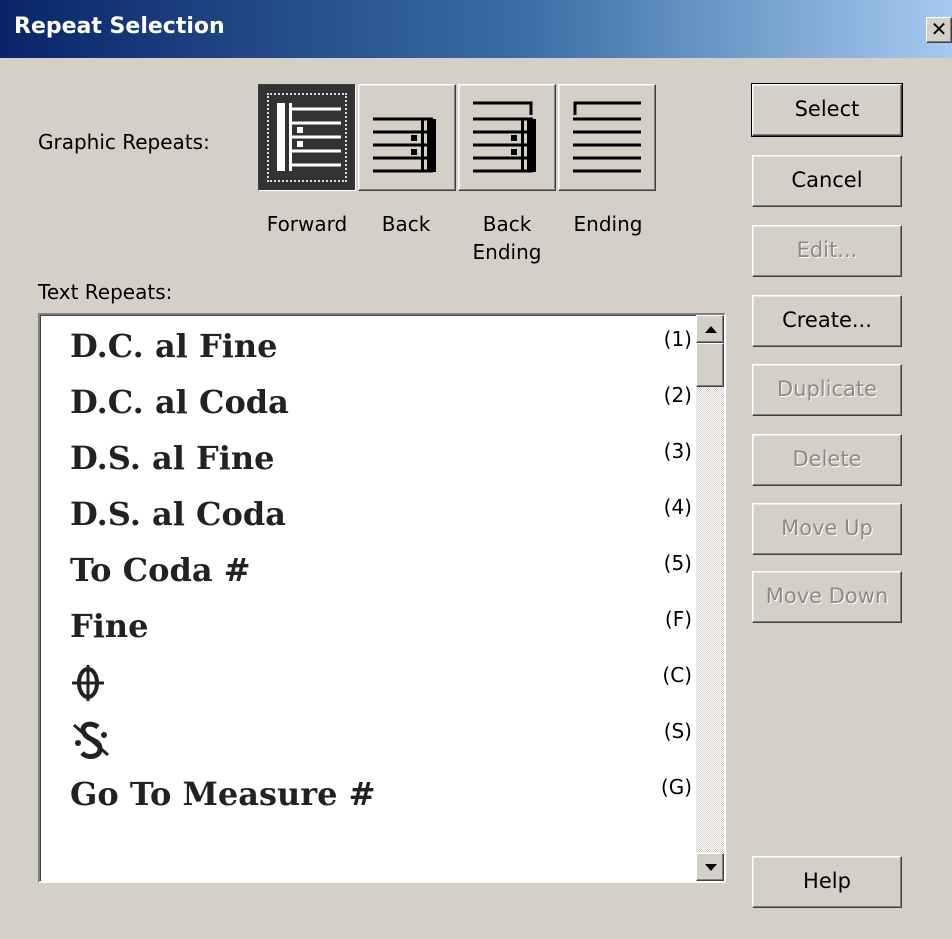  I want to click on close-button: ✕, so click(939, 30).